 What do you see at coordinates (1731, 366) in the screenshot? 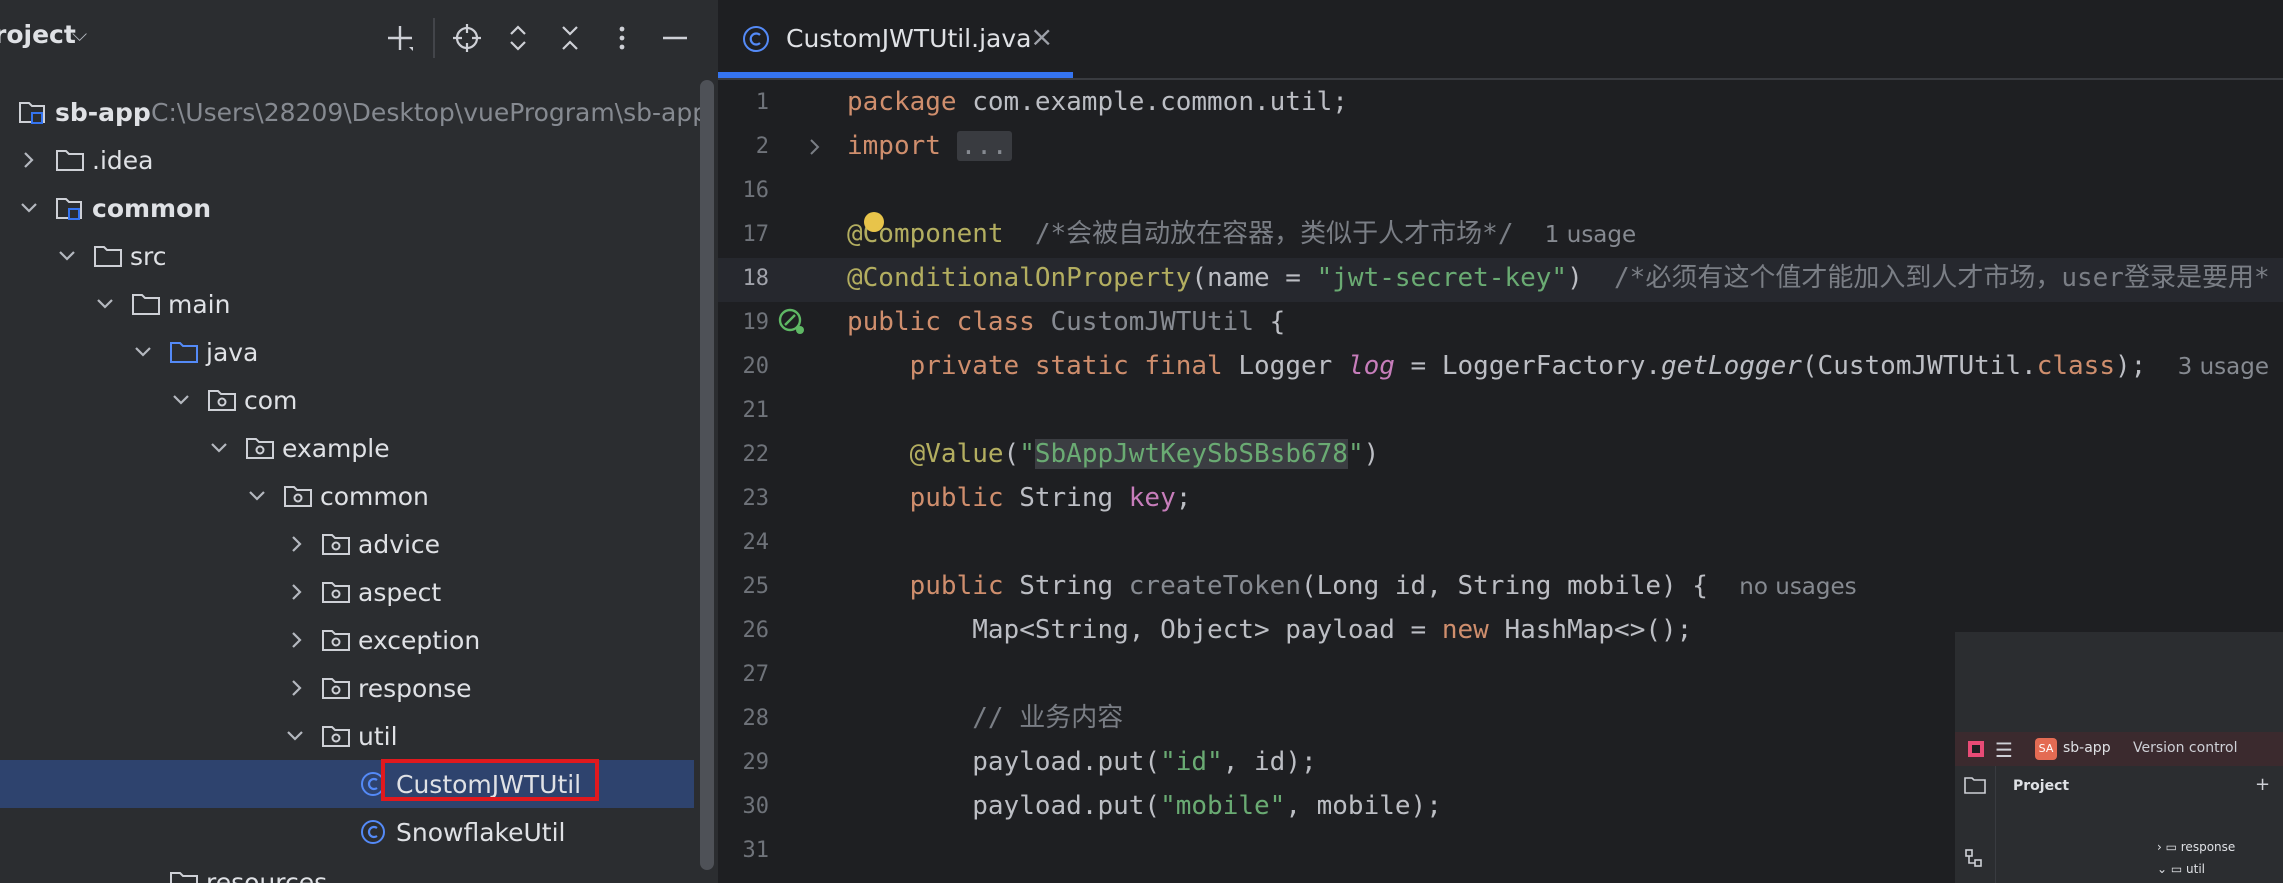
I see `method-call: getLogger` at bounding box center [1731, 366].